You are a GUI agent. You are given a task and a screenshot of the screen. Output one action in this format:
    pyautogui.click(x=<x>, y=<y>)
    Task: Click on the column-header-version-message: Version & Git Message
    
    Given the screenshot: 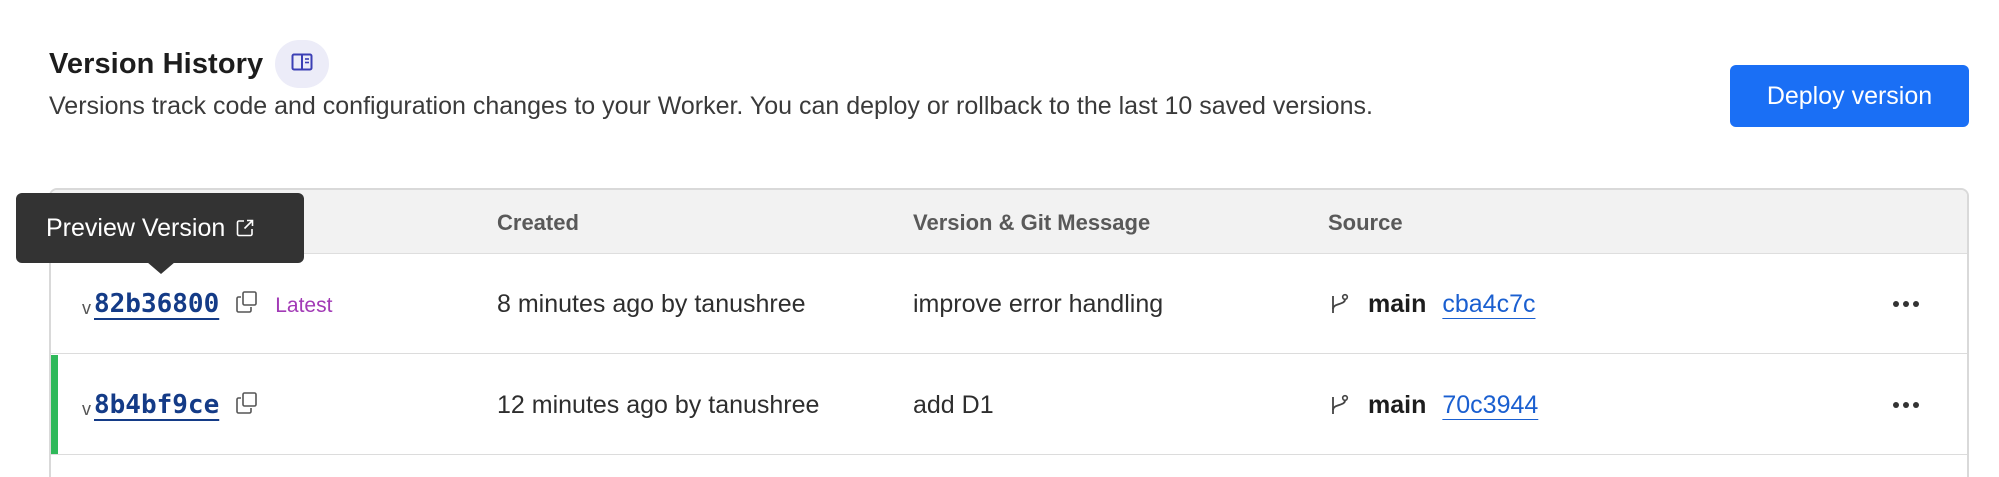 What is the action you would take?
    pyautogui.click(x=1032, y=222)
    